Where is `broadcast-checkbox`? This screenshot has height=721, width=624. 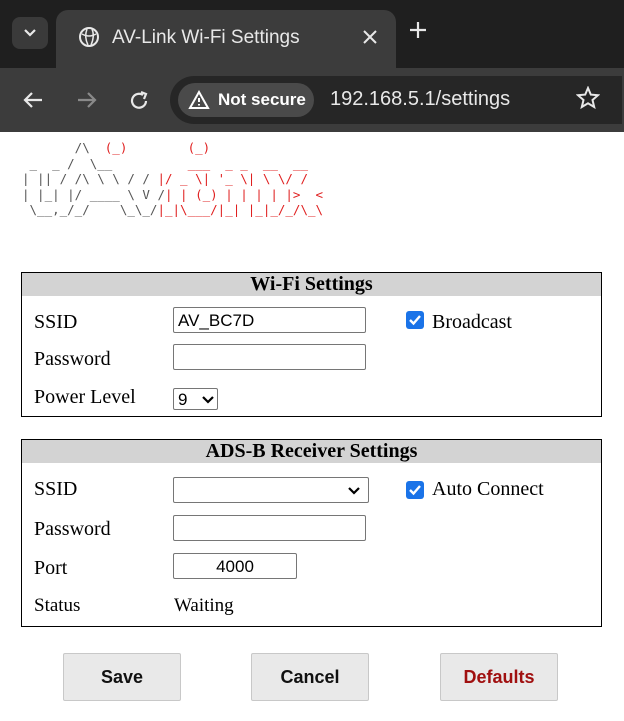
broadcast-checkbox is located at coordinates (415, 320).